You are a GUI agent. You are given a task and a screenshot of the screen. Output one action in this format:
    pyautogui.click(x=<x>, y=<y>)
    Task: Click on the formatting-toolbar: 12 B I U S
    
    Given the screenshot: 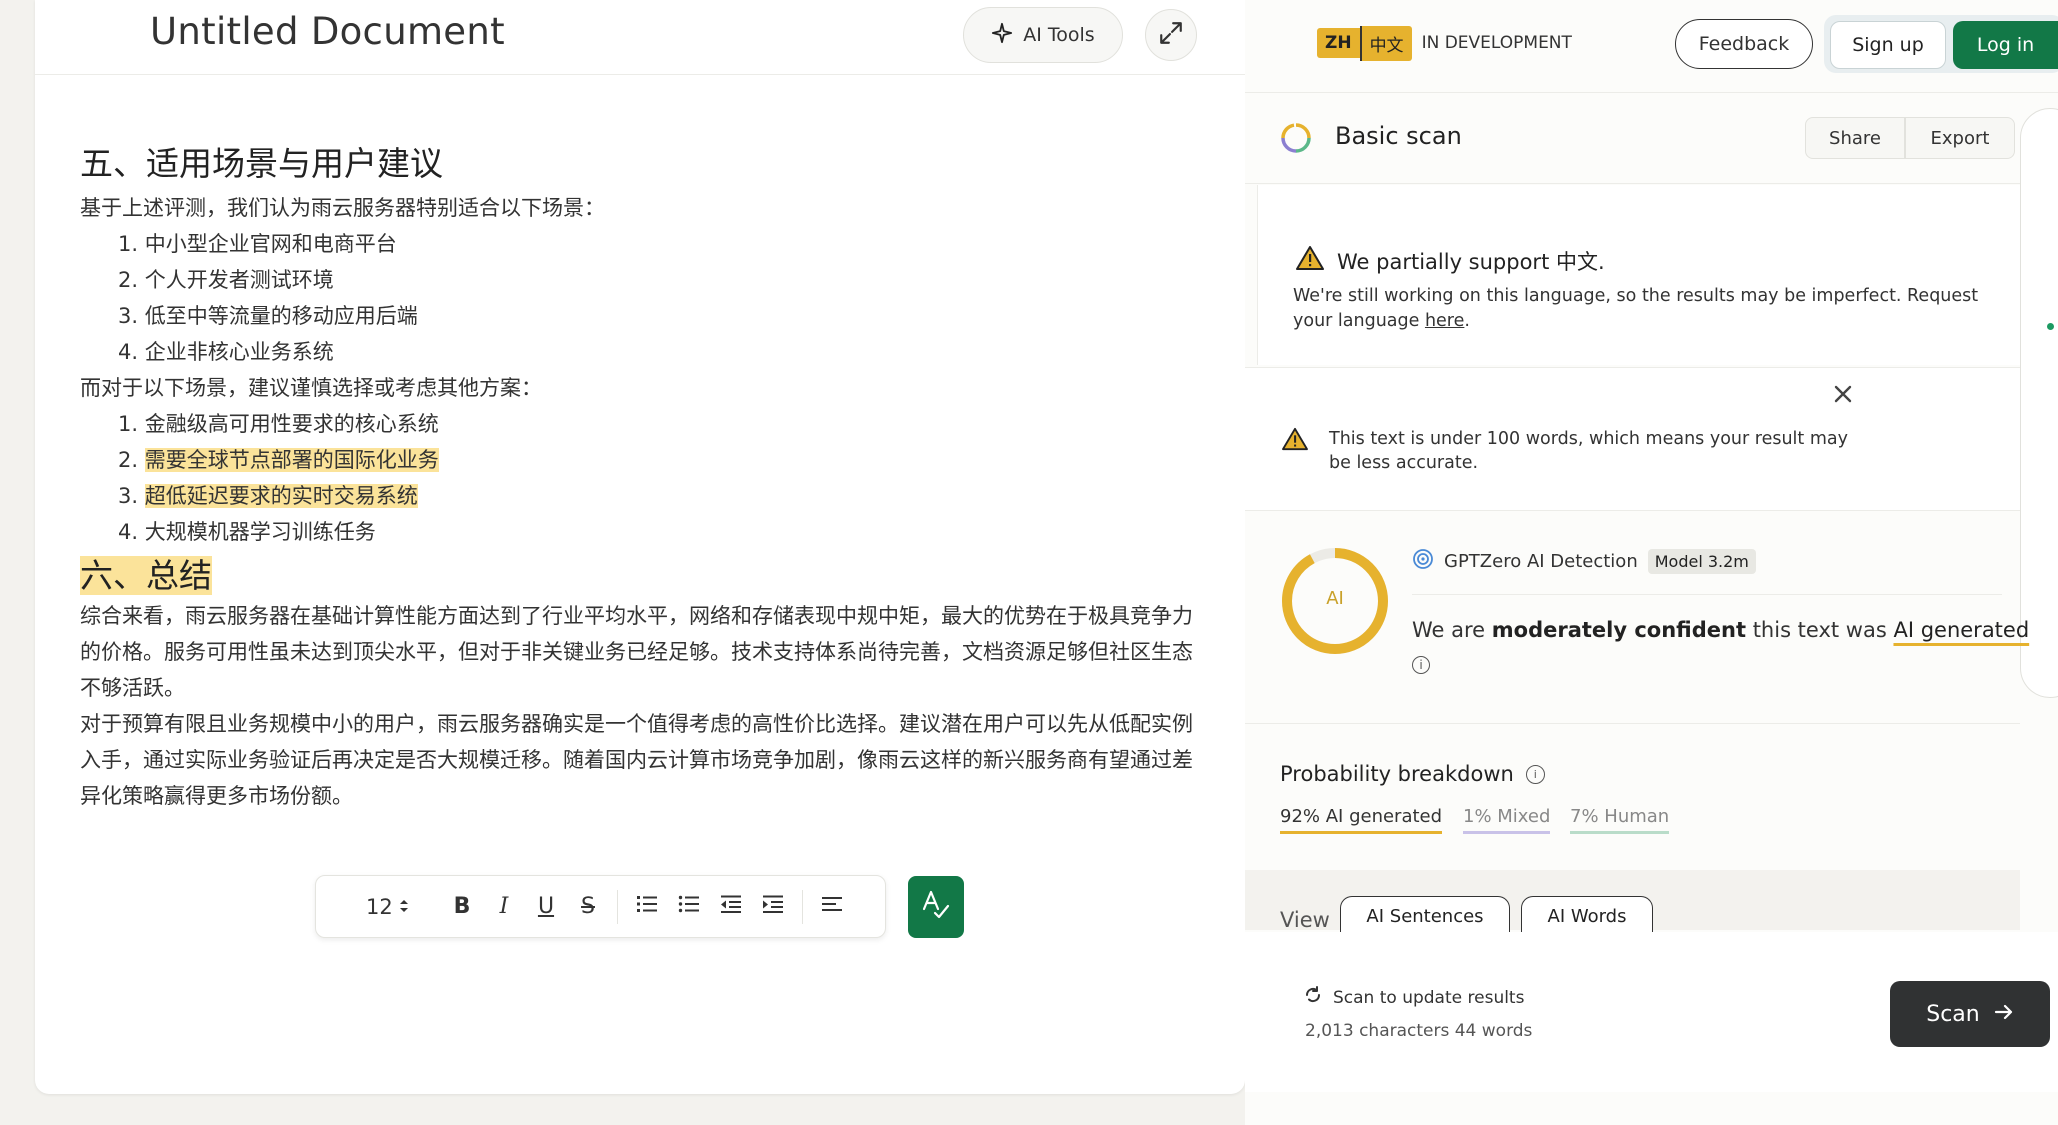 What is the action you would take?
    pyautogui.click(x=600, y=906)
    